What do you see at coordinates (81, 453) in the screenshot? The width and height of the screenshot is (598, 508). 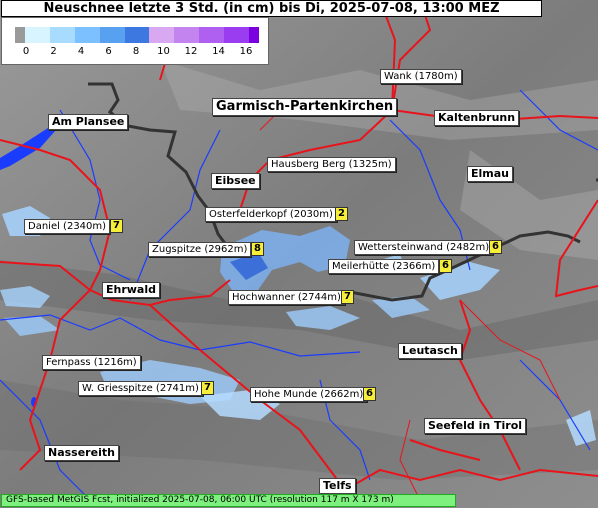 I see `place-label: Nassereith` at bounding box center [81, 453].